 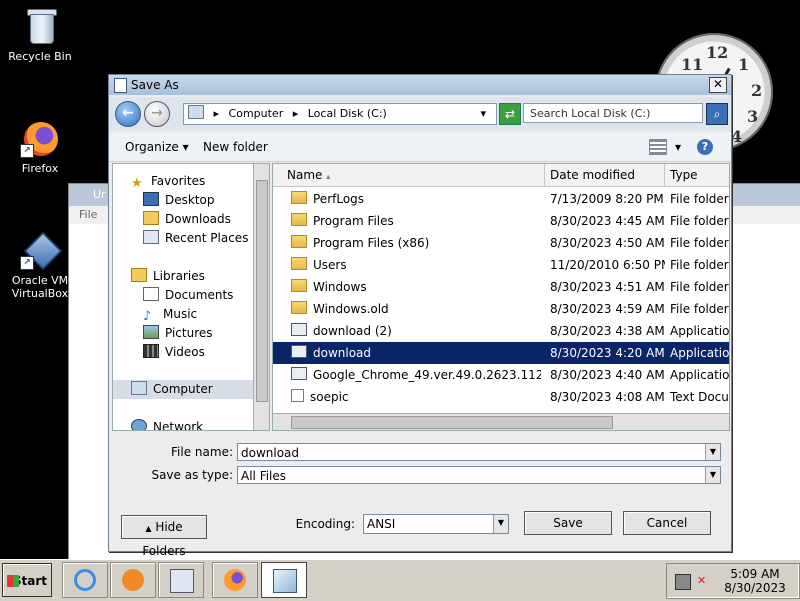 What do you see at coordinates (151, 351) in the screenshot?
I see `videos-icon` at bounding box center [151, 351].